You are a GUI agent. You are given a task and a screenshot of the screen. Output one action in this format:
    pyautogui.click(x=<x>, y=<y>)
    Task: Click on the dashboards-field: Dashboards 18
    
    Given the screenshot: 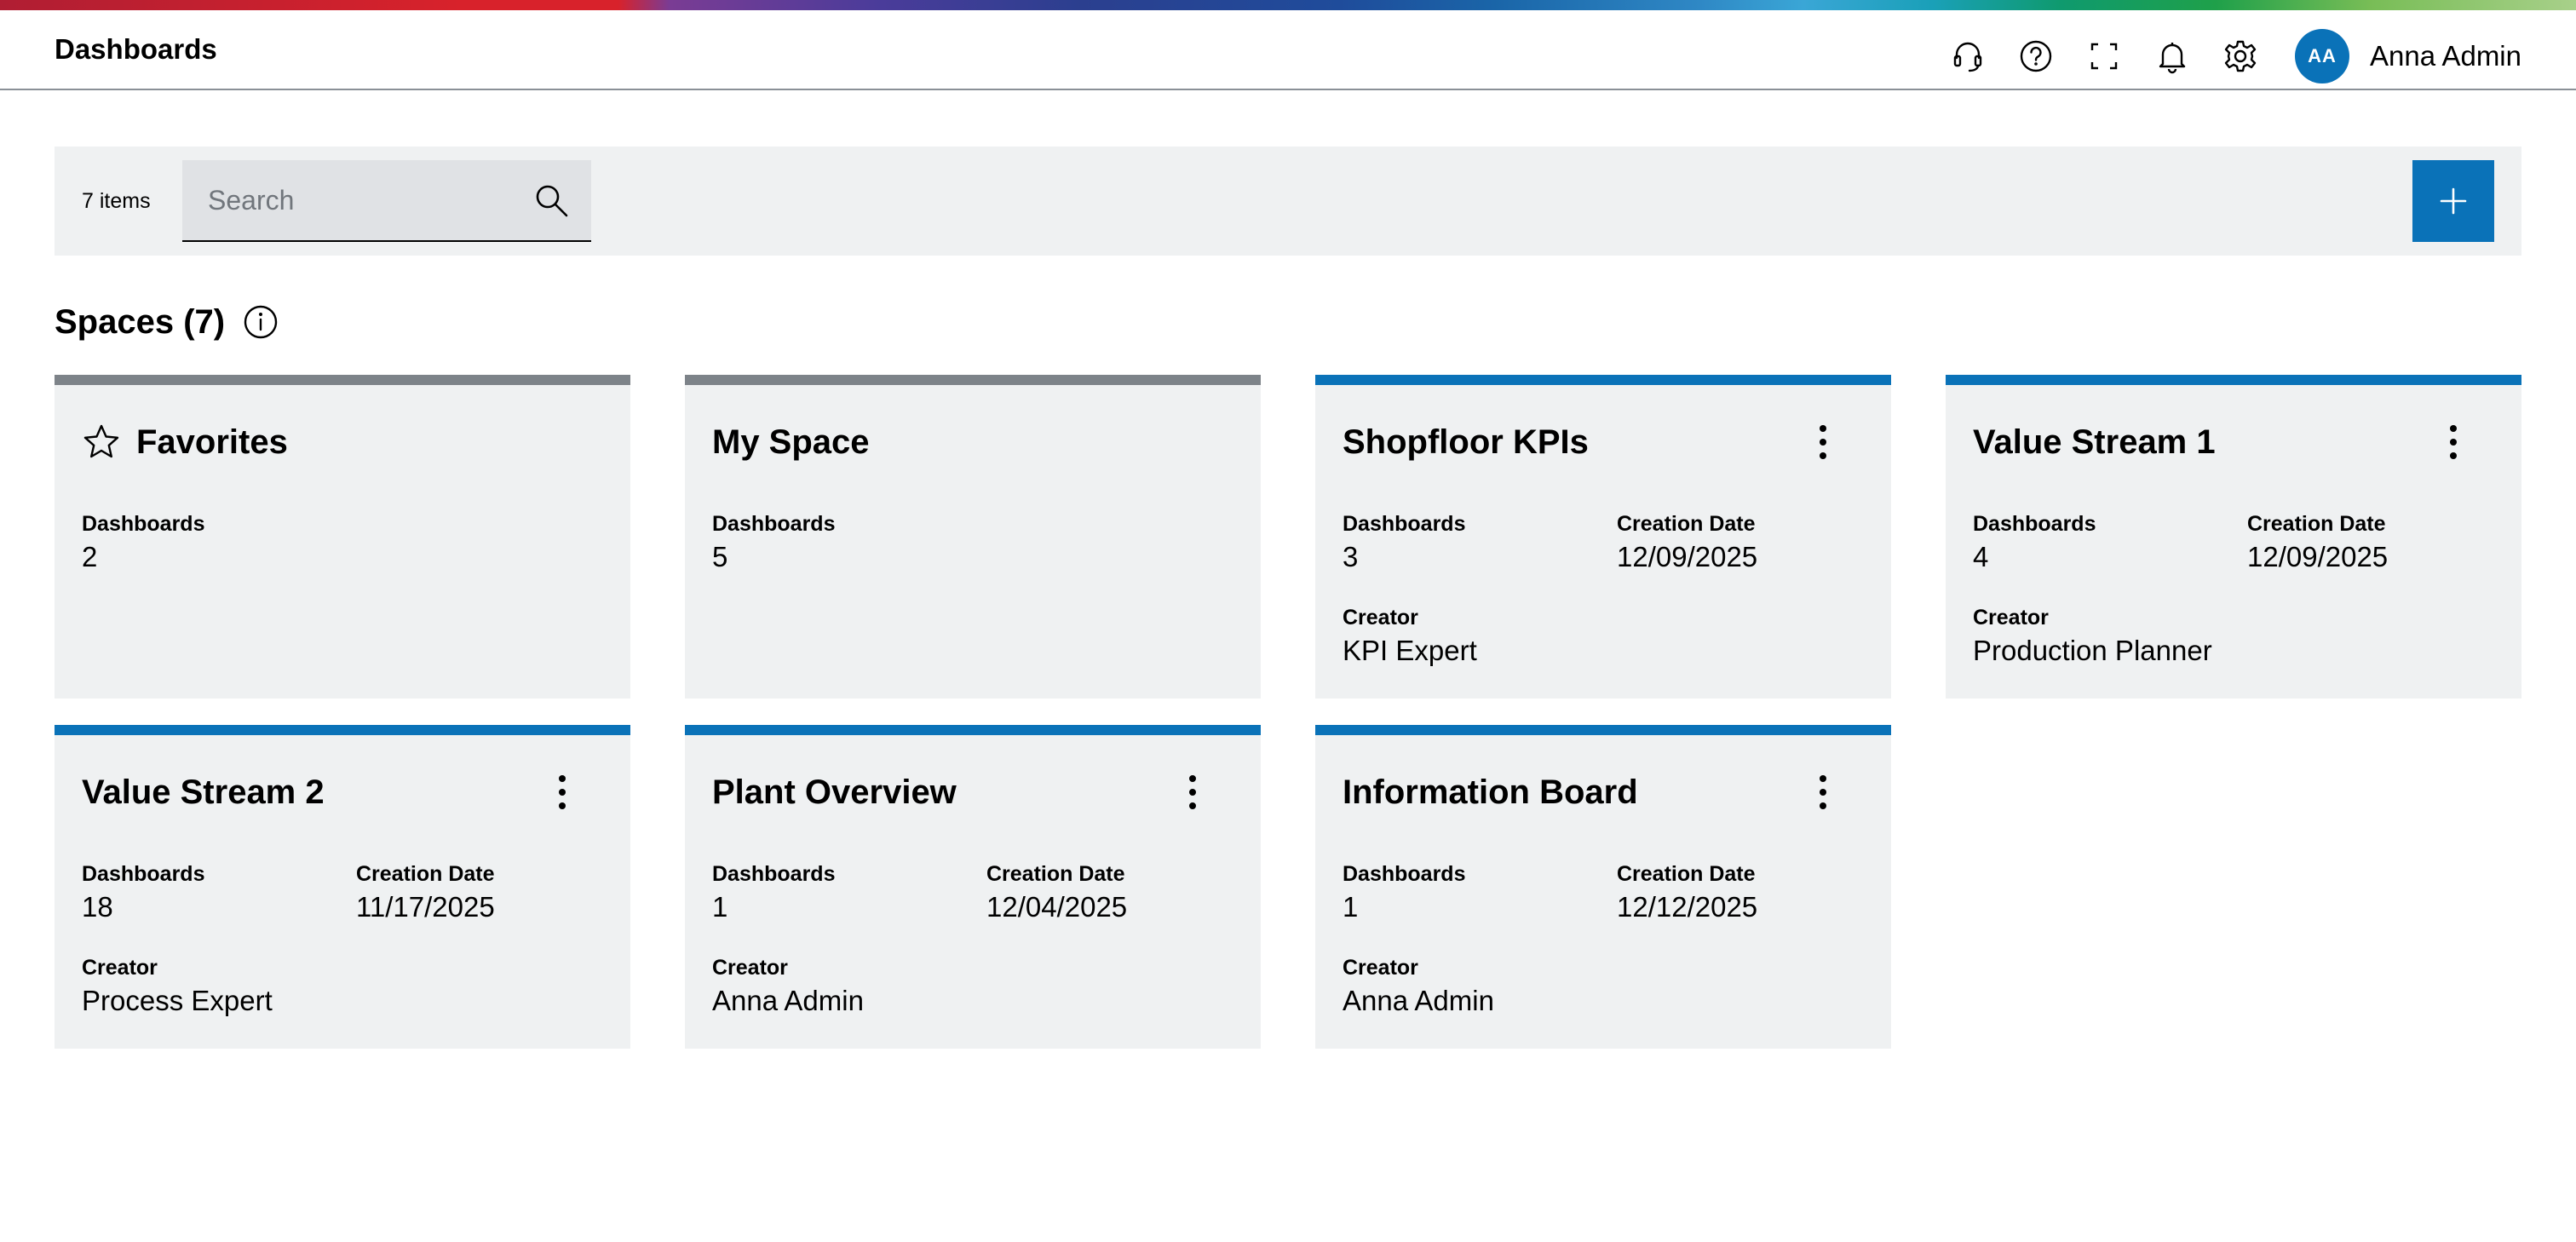 What is the action you would take?
    pyautogui.click(x=210, y=893)
    